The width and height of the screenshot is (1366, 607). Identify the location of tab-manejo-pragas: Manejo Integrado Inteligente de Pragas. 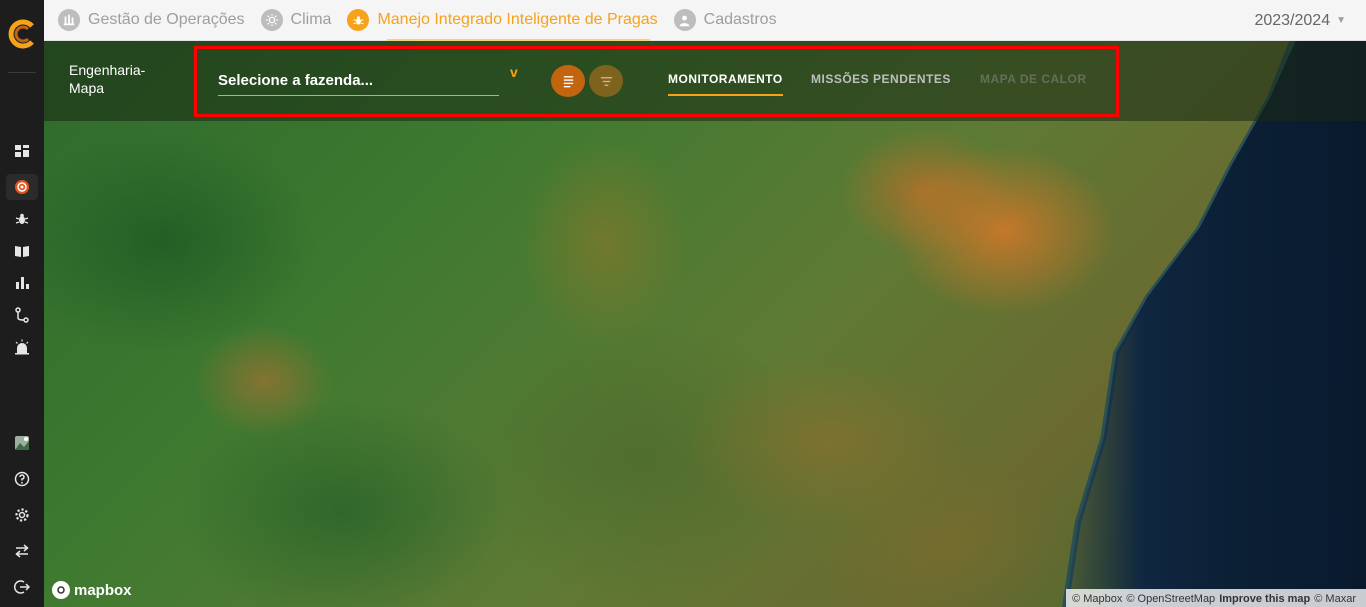
(502, 20).